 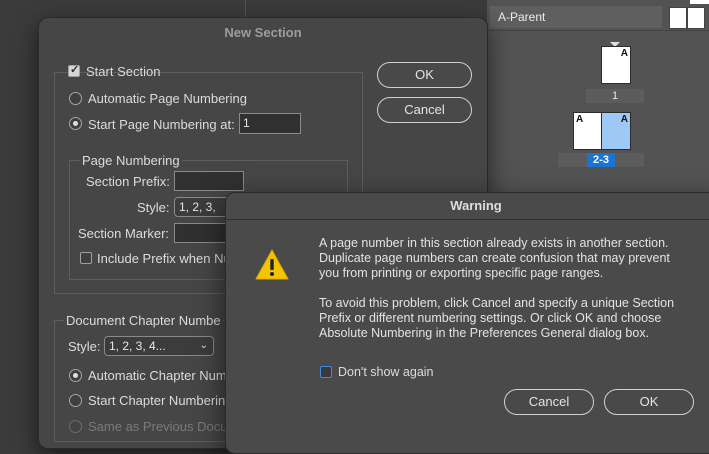 What do you see at coordinates (75, 375) in the screenshot?
I see `automatic-chapter-numbering-radio` at bounding box center [75, 375].